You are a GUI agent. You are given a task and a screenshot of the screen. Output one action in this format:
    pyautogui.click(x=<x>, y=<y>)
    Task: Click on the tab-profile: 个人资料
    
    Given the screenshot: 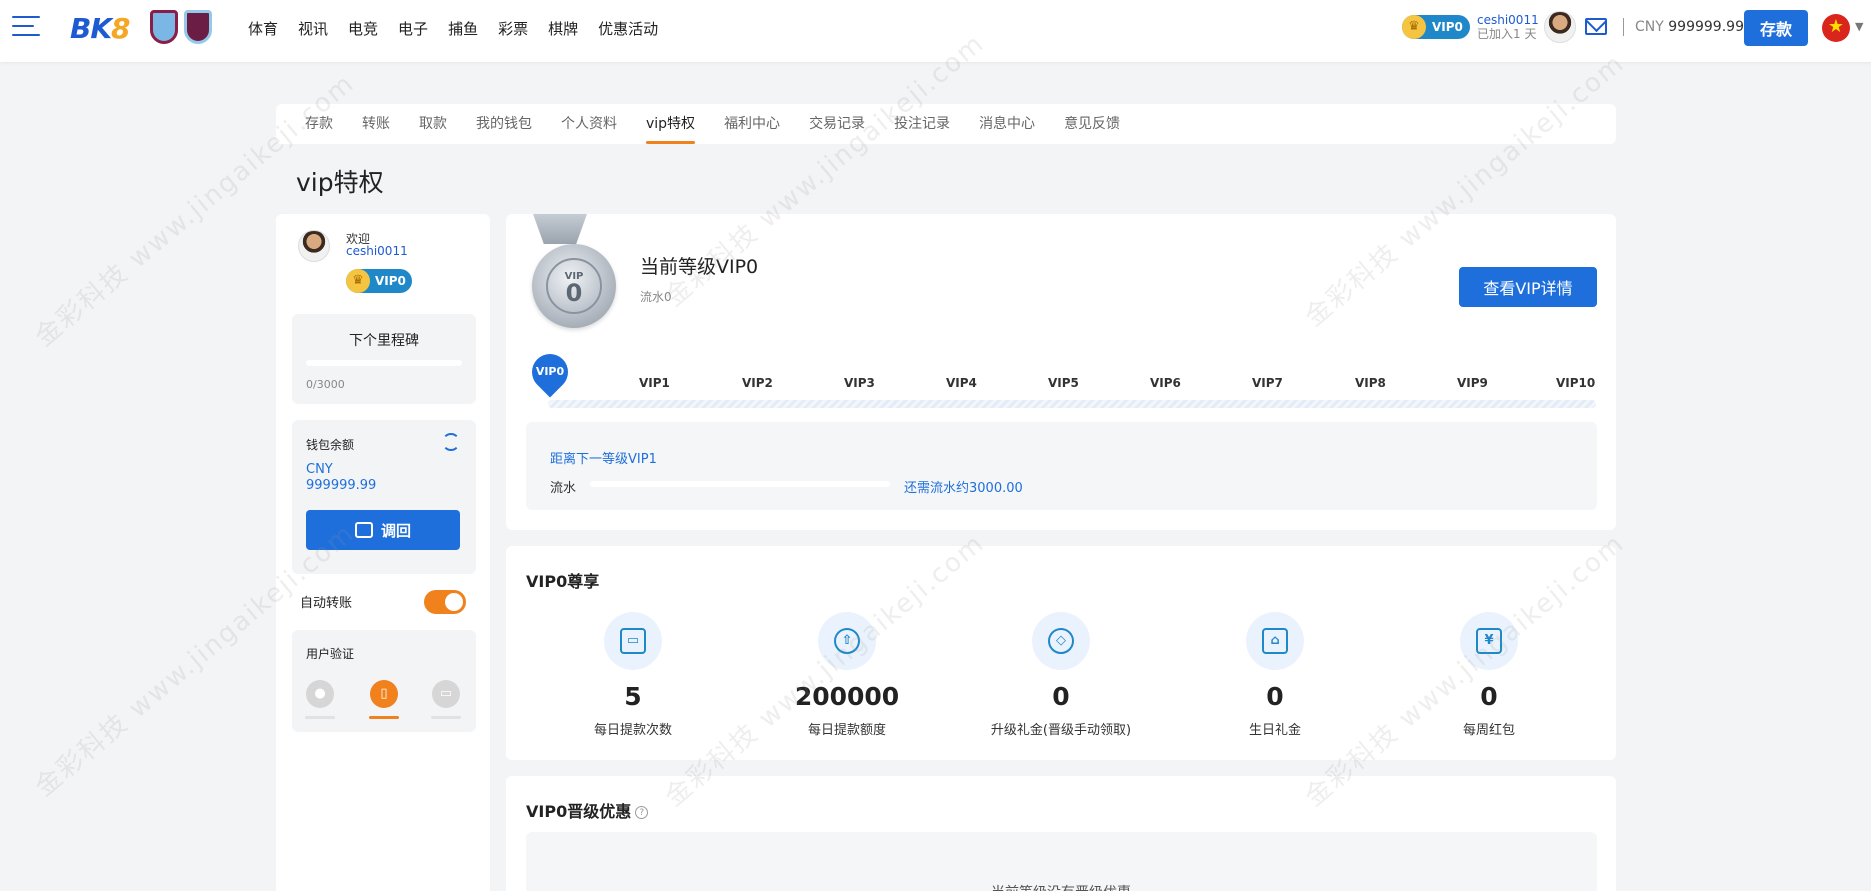 What is the action you would take?
    pyautogui.click(x=589, y=124)
    